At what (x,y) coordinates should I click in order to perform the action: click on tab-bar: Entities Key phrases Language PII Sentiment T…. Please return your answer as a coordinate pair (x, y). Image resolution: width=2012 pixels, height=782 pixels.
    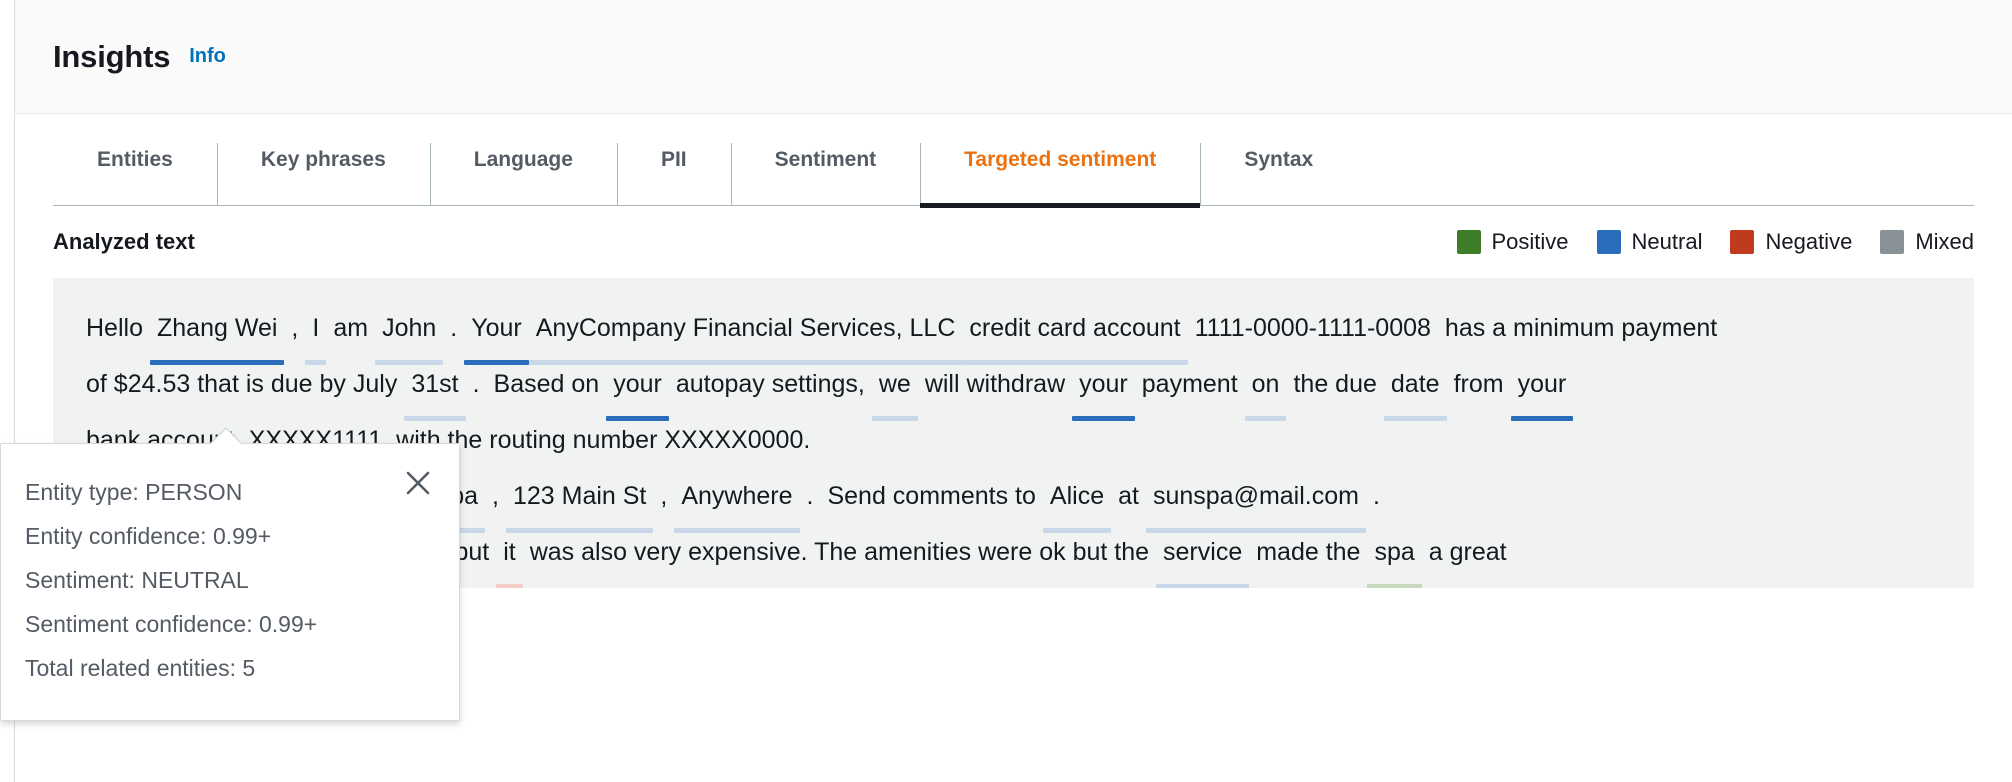
    Looking at the image, I should click on (1013, 161).